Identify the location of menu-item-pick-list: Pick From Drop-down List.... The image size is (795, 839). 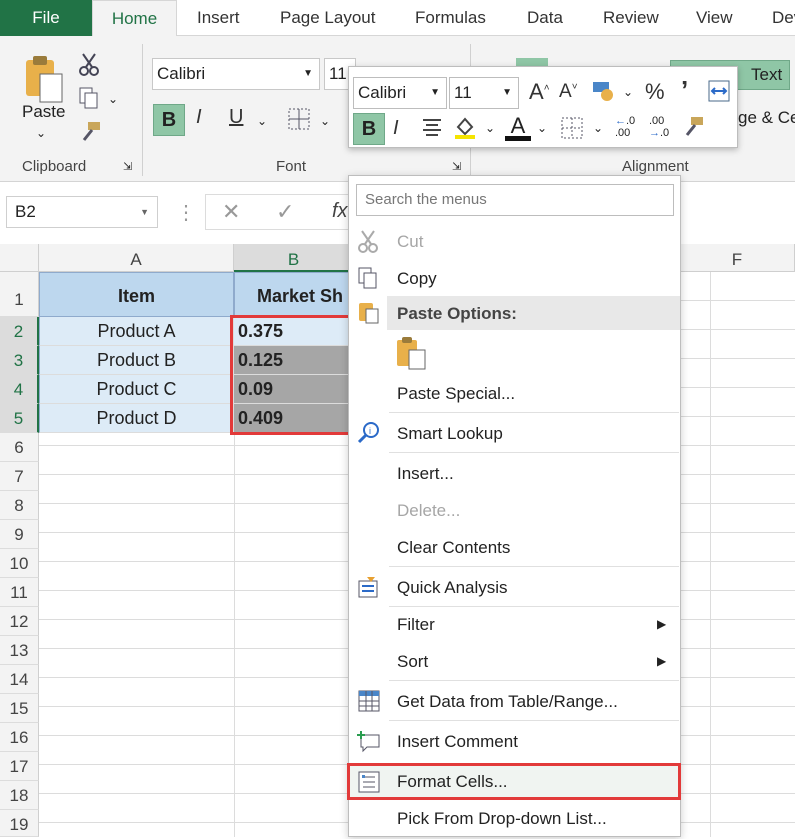
(502, 819).